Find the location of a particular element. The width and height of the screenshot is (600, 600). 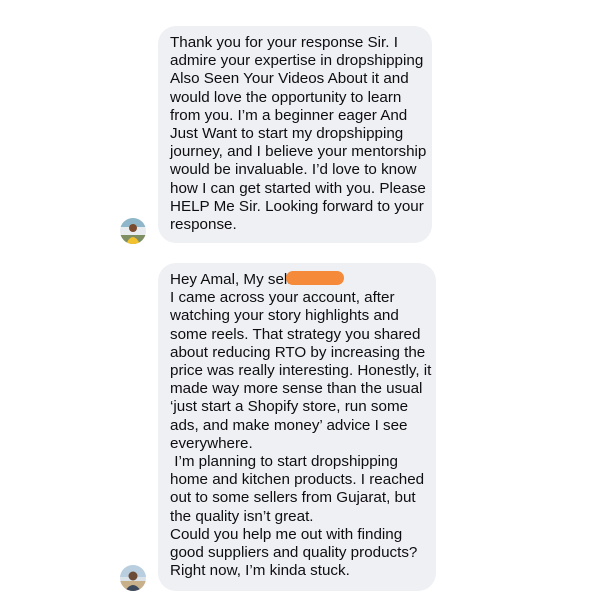

message-line: ‘just start a Shopify store, run some is located at coordinates (289, 407).